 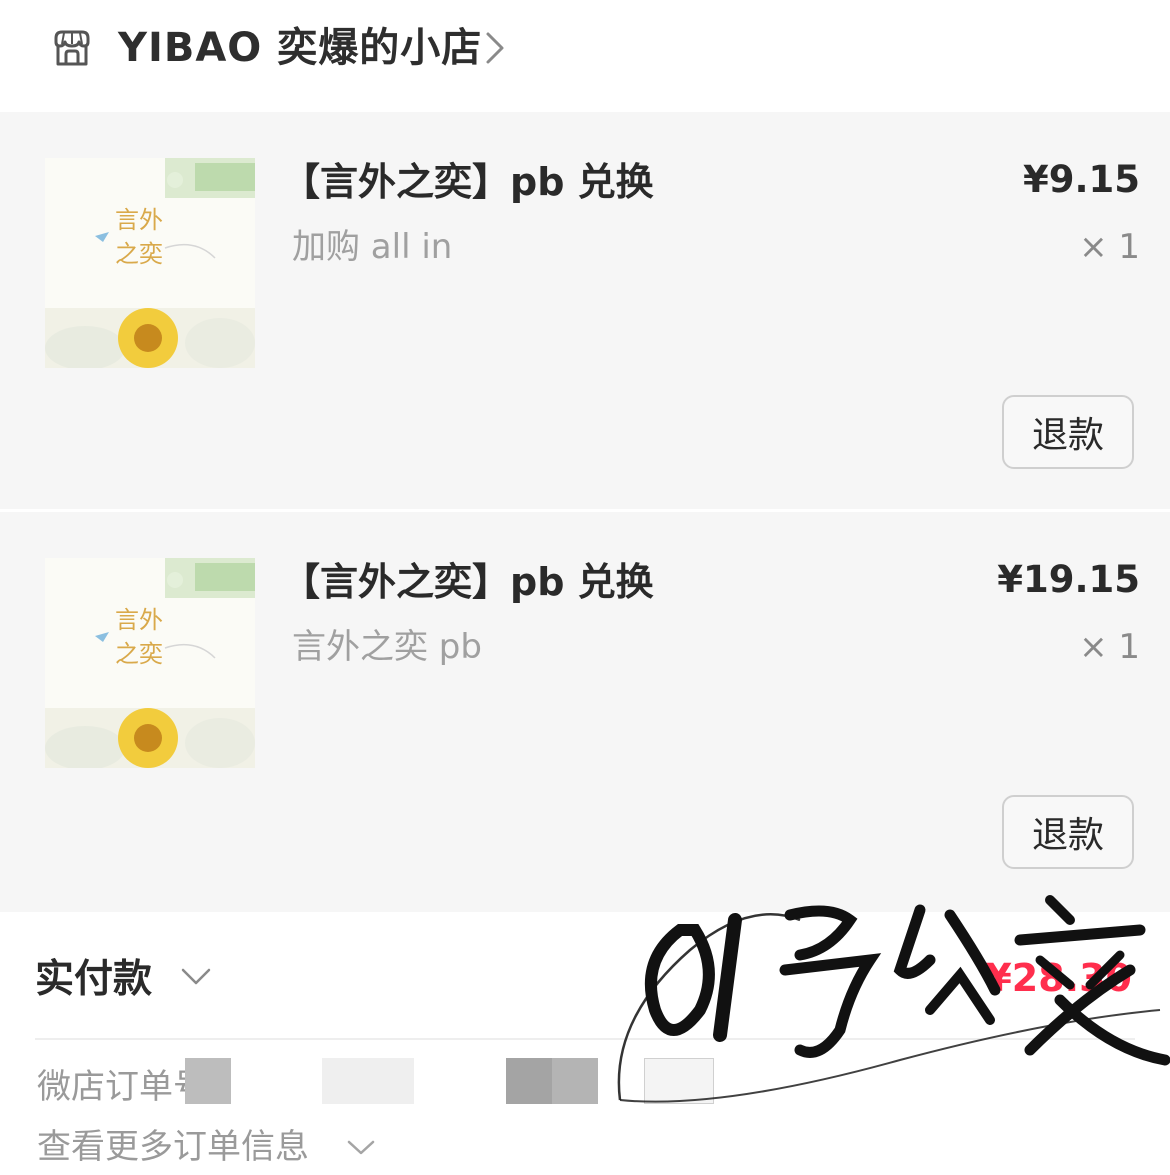 What do you see at coordinates (387, 647) in the screenshot?
I see `product-spec: 言外之奕 pb` at bounding box center [387, 647].